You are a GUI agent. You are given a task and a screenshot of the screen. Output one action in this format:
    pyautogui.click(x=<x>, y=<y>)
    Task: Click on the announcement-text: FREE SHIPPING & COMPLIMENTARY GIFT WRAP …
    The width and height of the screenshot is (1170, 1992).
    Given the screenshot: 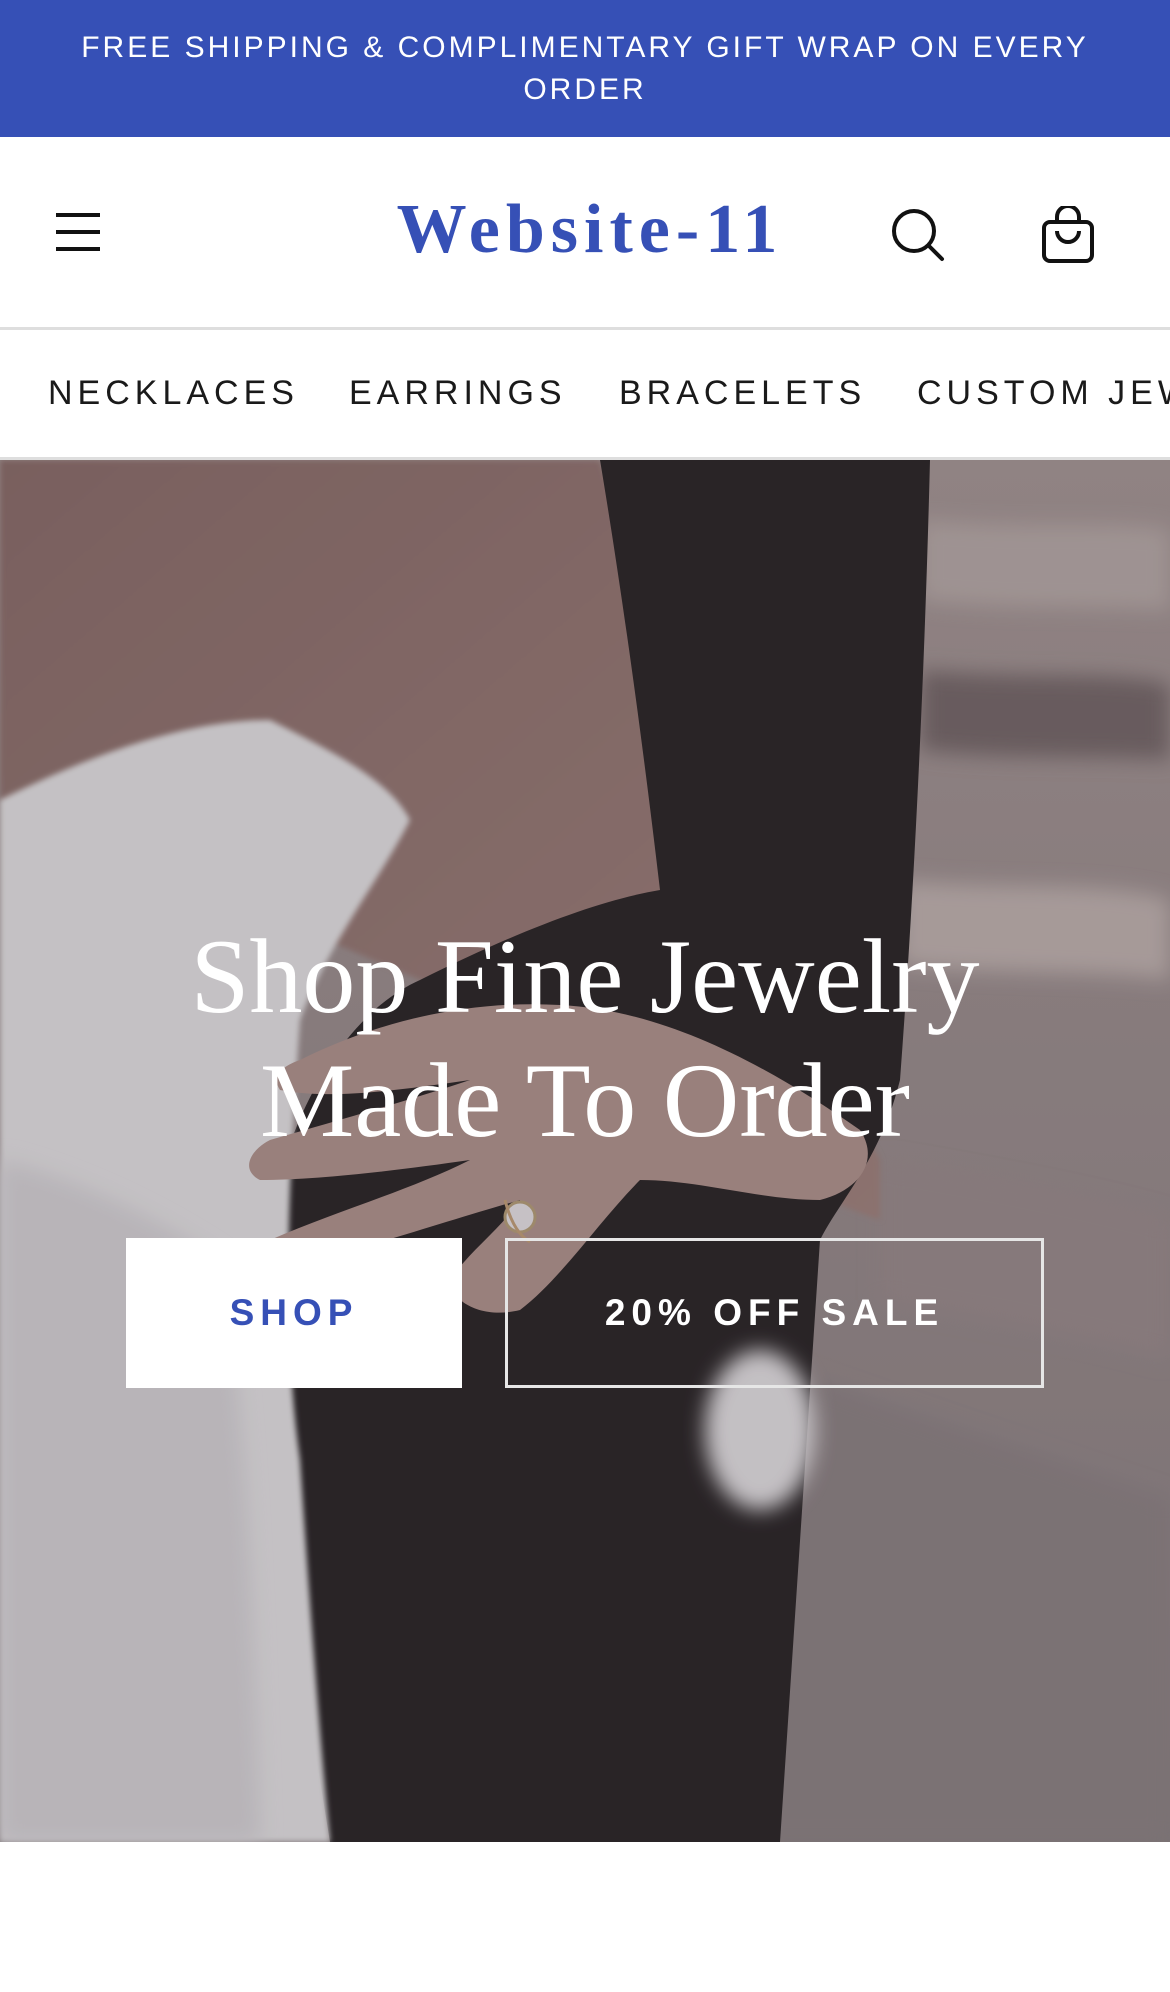 What is the action you would take?
    pyautogui.click(x=585, y=69)
    